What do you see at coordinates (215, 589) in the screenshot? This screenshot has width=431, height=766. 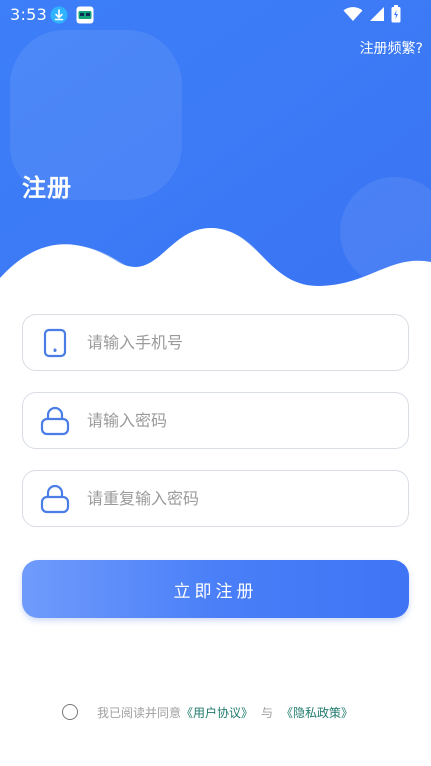 I see `register-button: 立即注册` at bounding box center [215, 589].